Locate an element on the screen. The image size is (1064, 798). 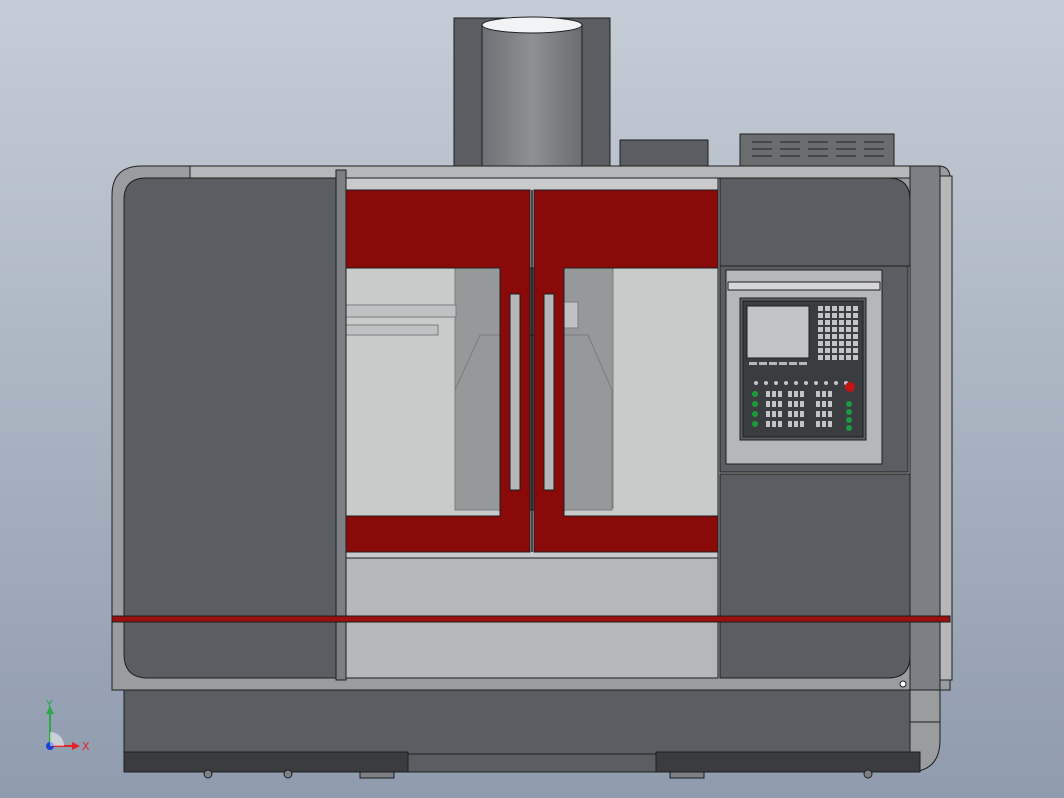
left-door-handle is located at coordinates (515, 392).